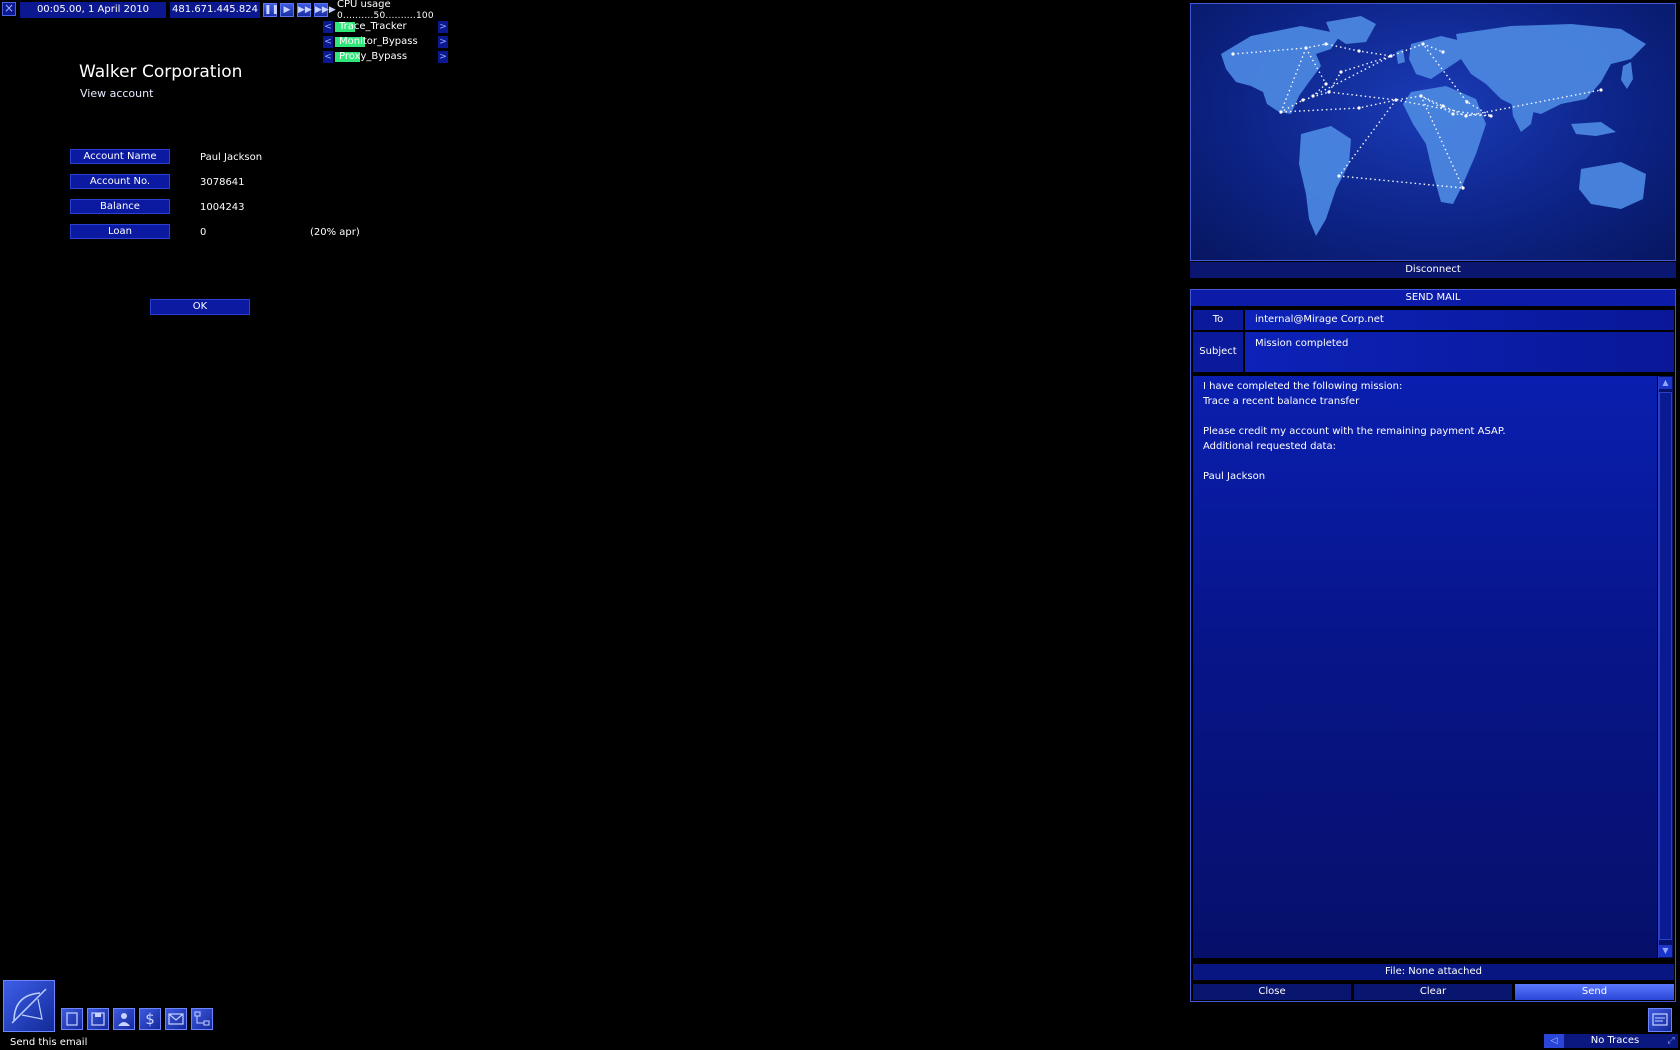 This screenshot has height=1050, width=1680. What do you see at coordinates (161, 72) in the screenshot?
I see `page-title: Walker Corporation` at bounding box center [161, 72].